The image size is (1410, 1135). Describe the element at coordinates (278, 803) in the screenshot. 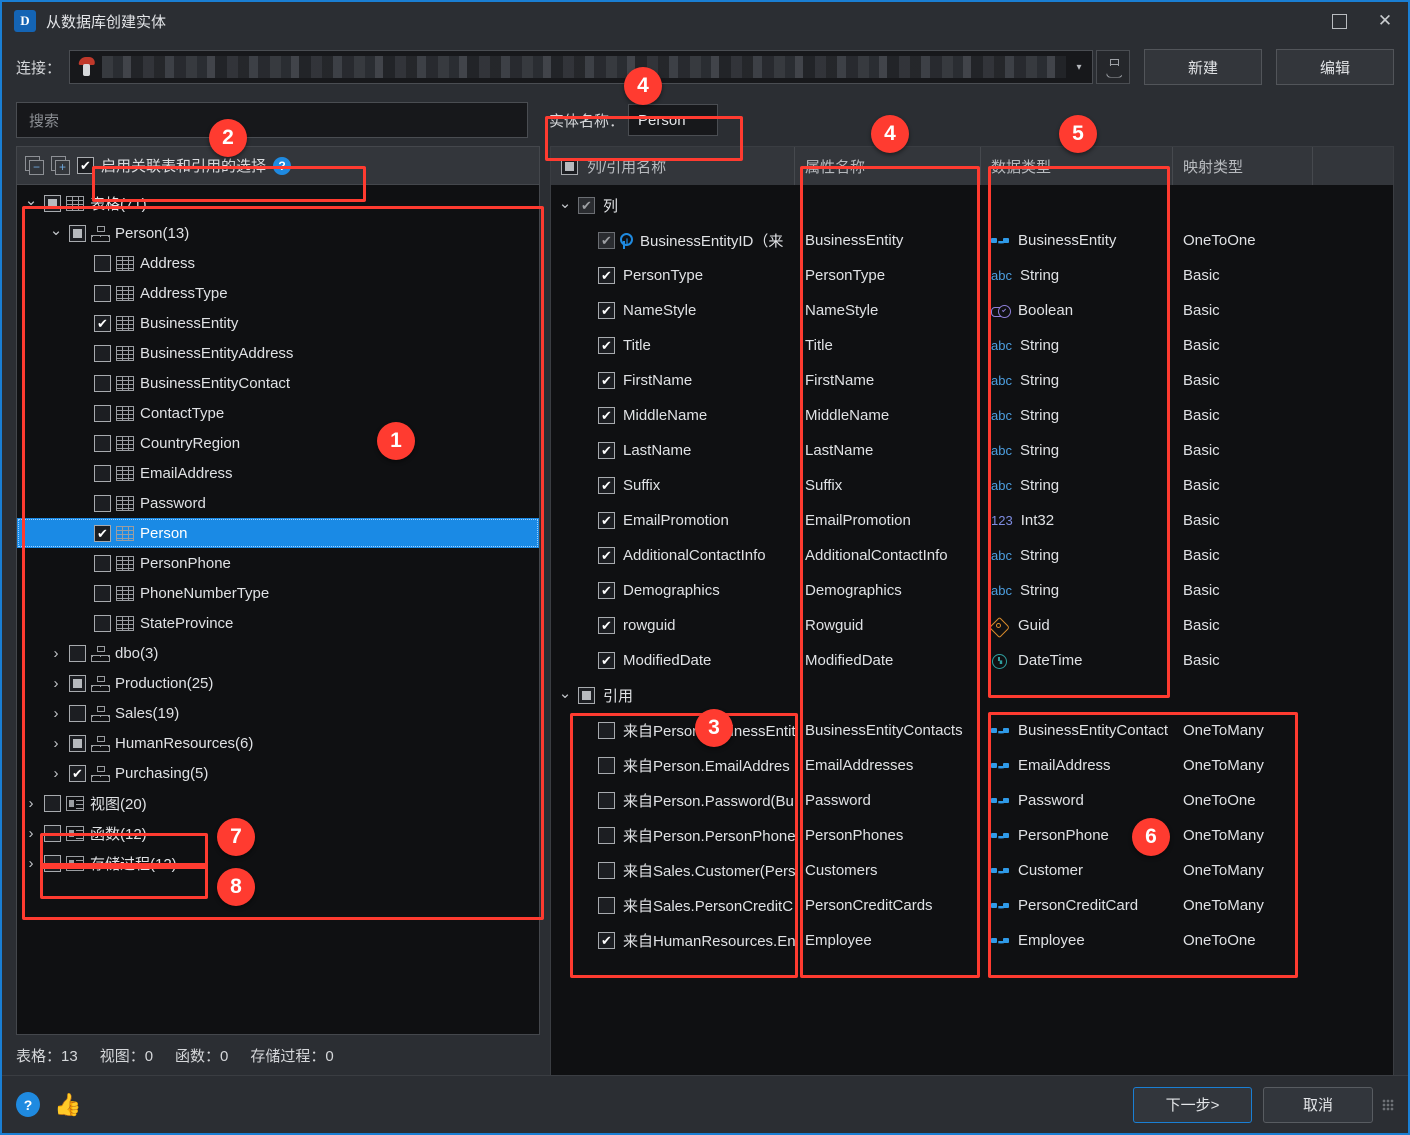

I see `tree-item: › 视图(20)` at that location.